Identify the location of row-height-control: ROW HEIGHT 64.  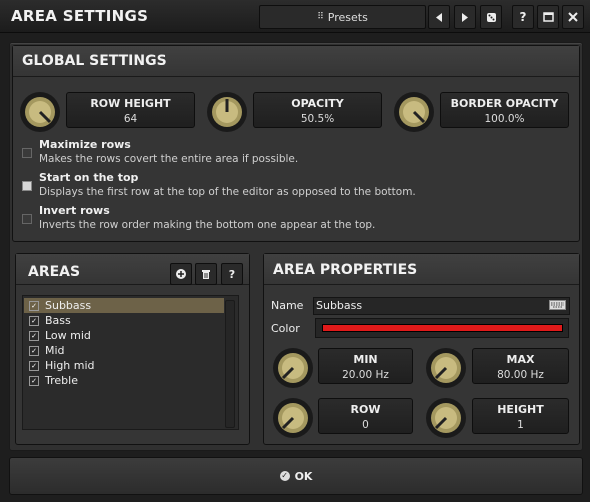
(130, 110).